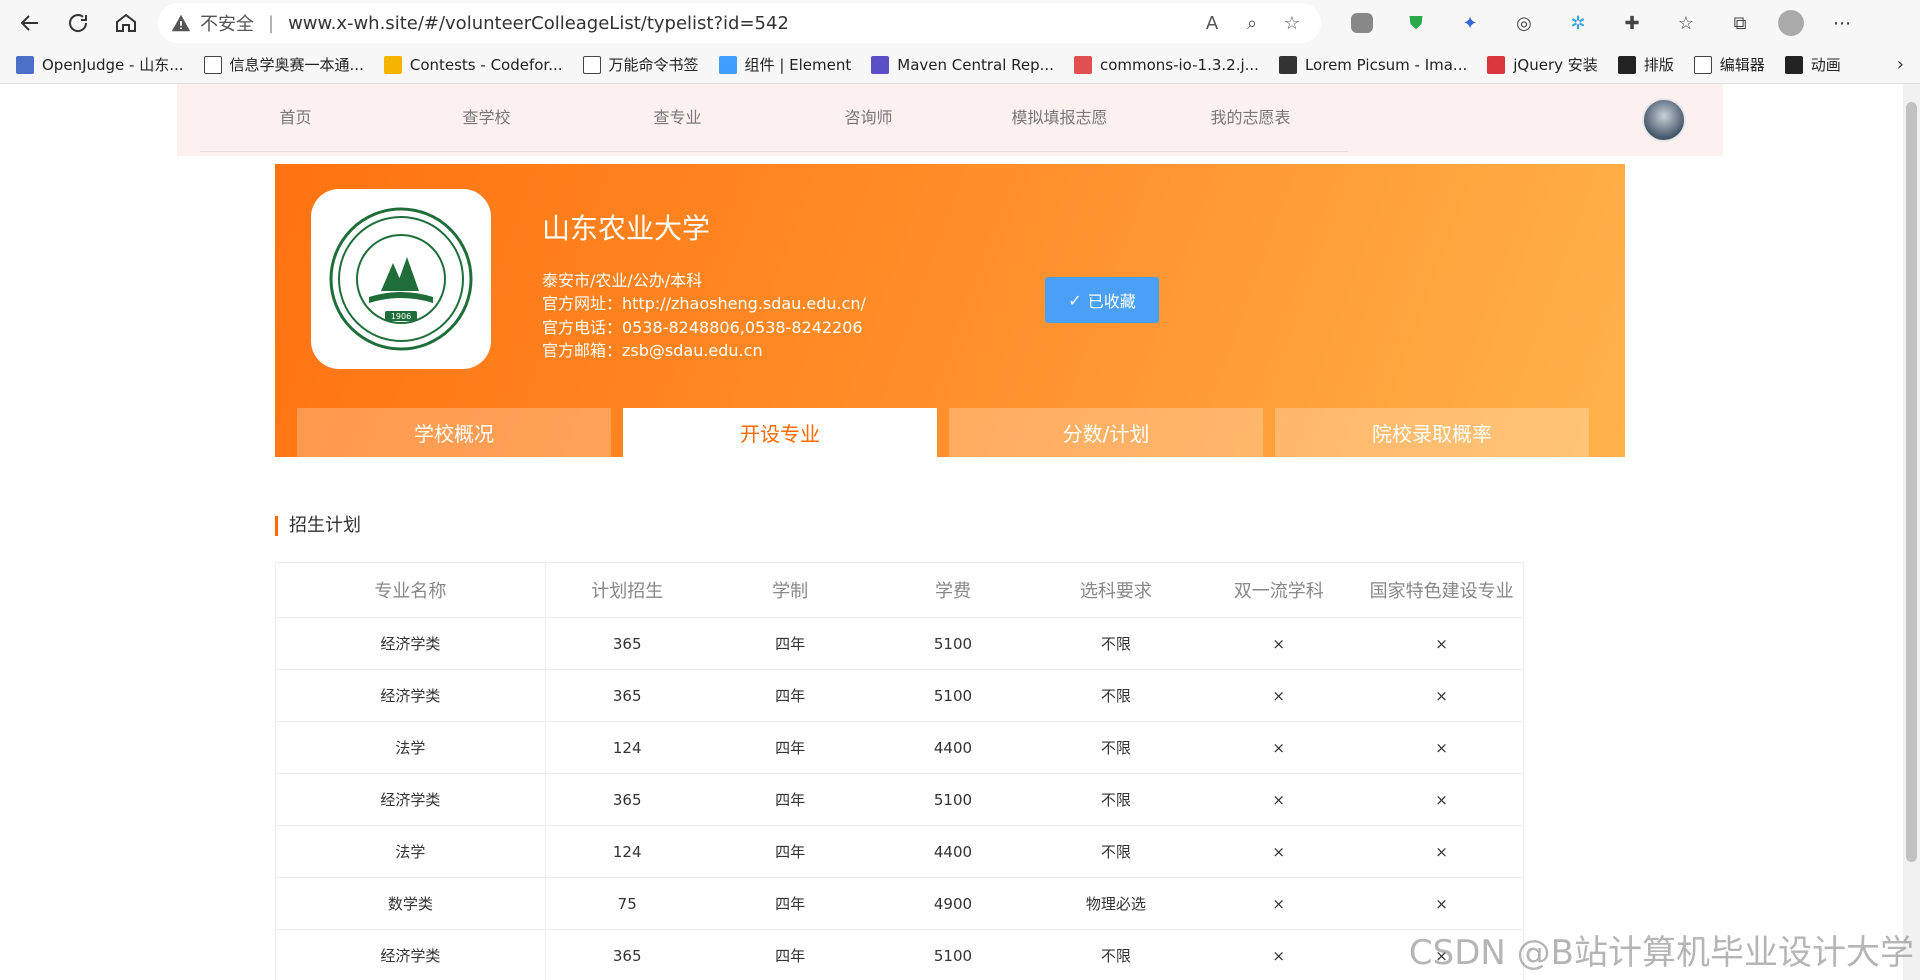  I want to click on table-header-cell: 选科要求, so click(1115, 591).